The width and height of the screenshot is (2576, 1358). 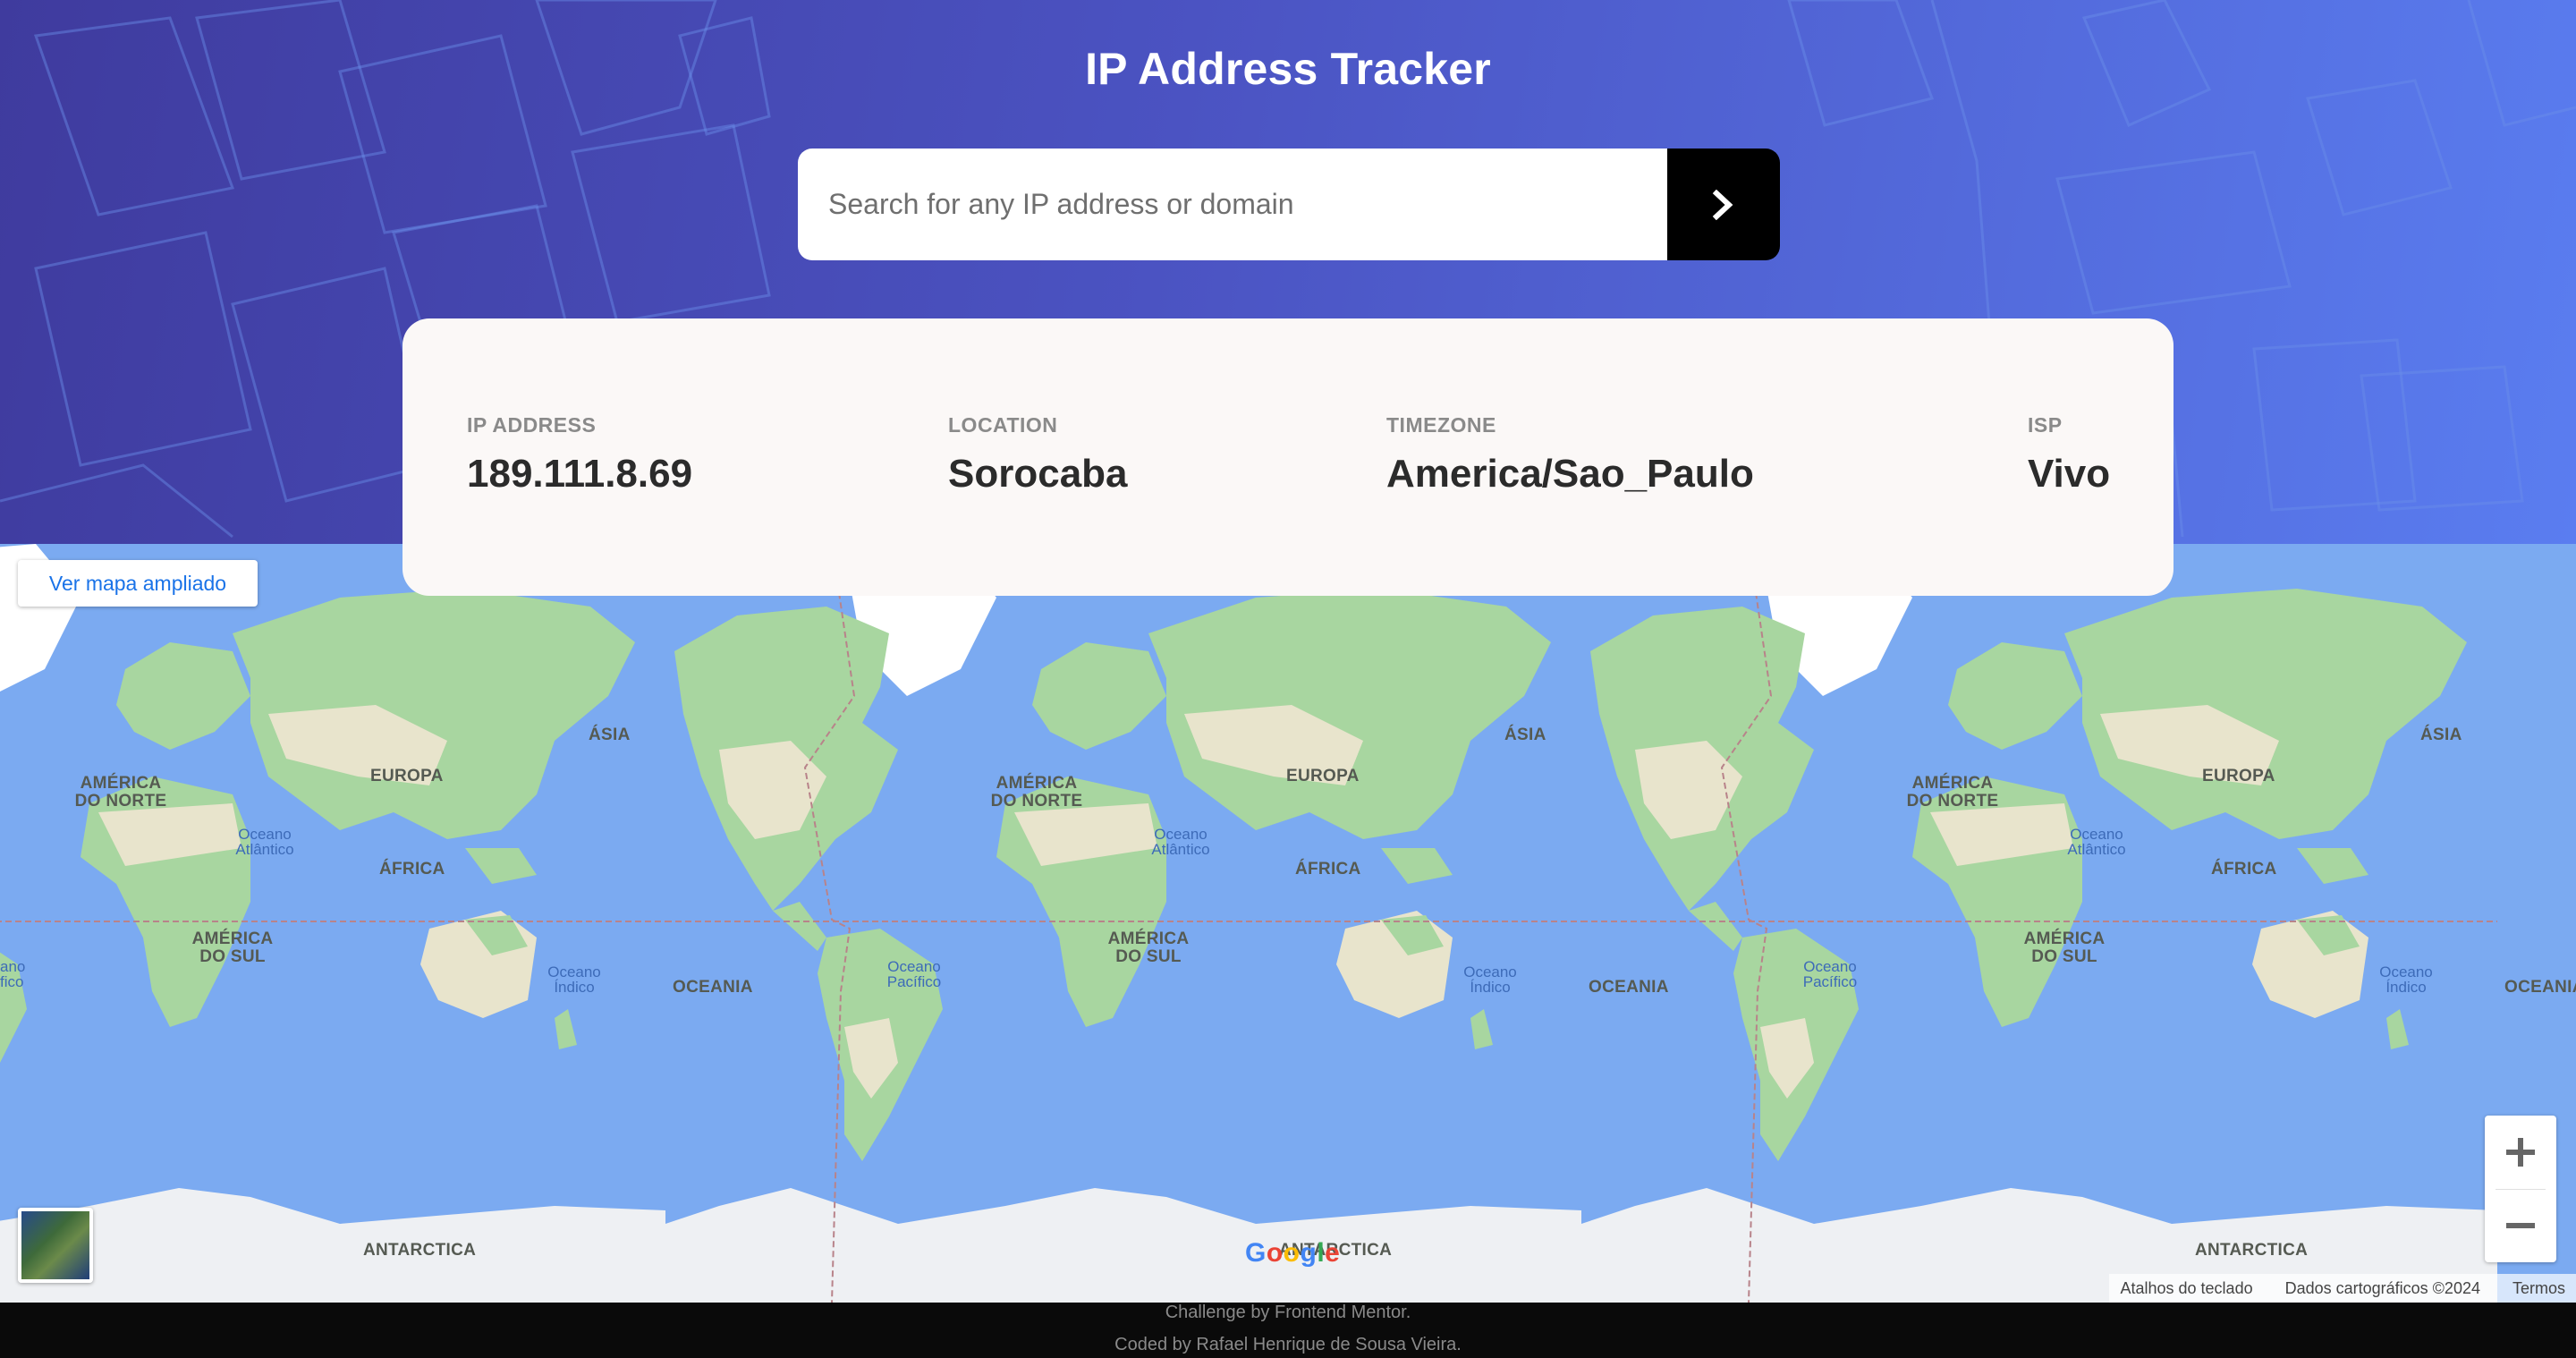 I want to click on zoom-in-button, so click(x=2520, y=1152).